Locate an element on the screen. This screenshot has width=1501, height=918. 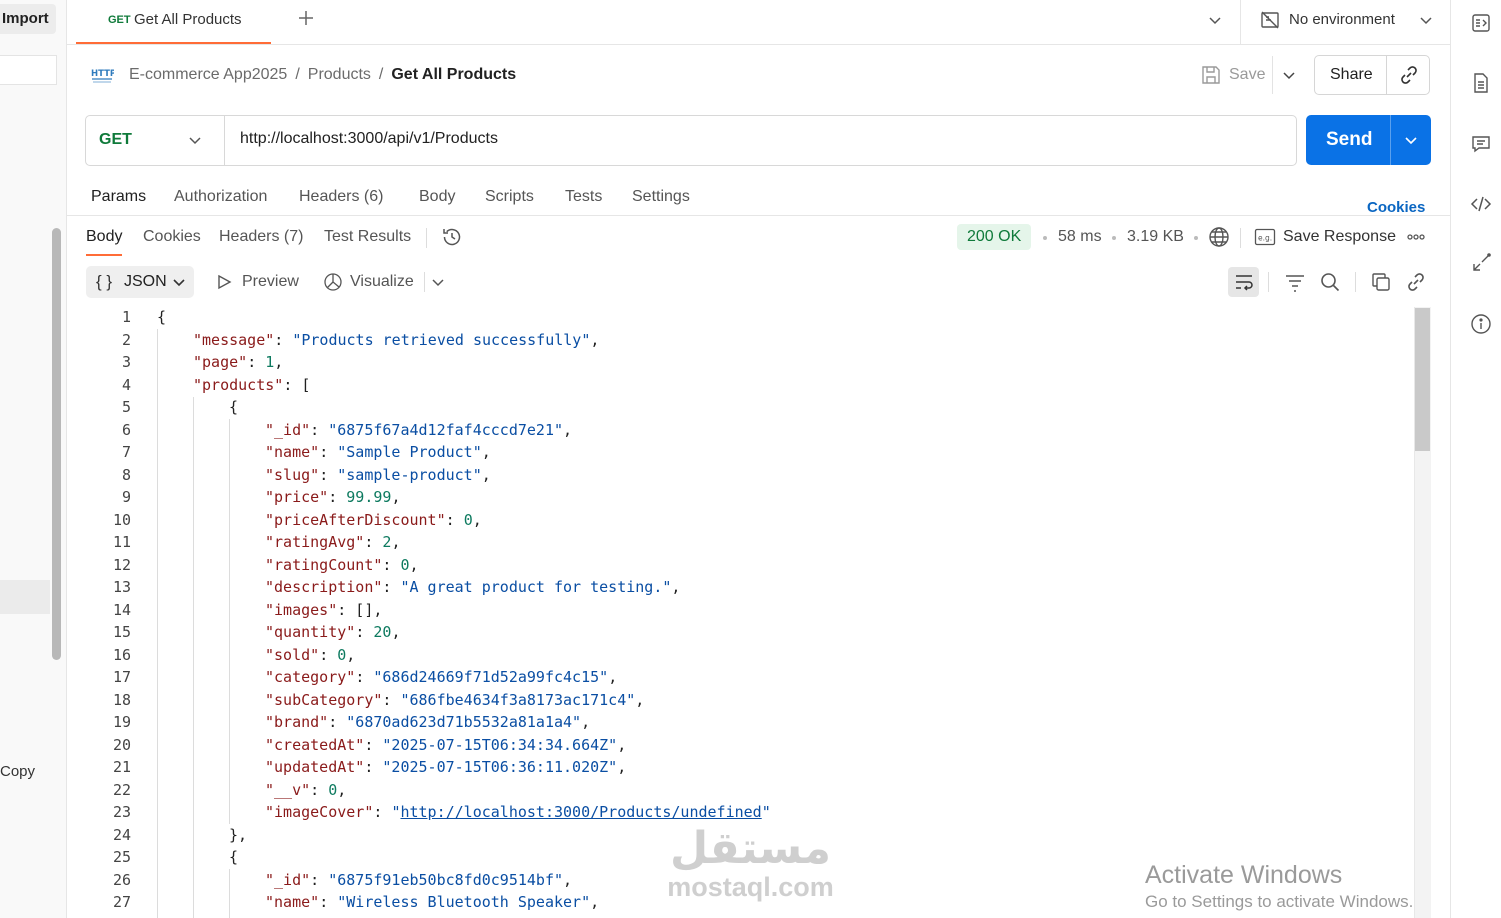
code-token: : [ is located at coordinates (297, 384).